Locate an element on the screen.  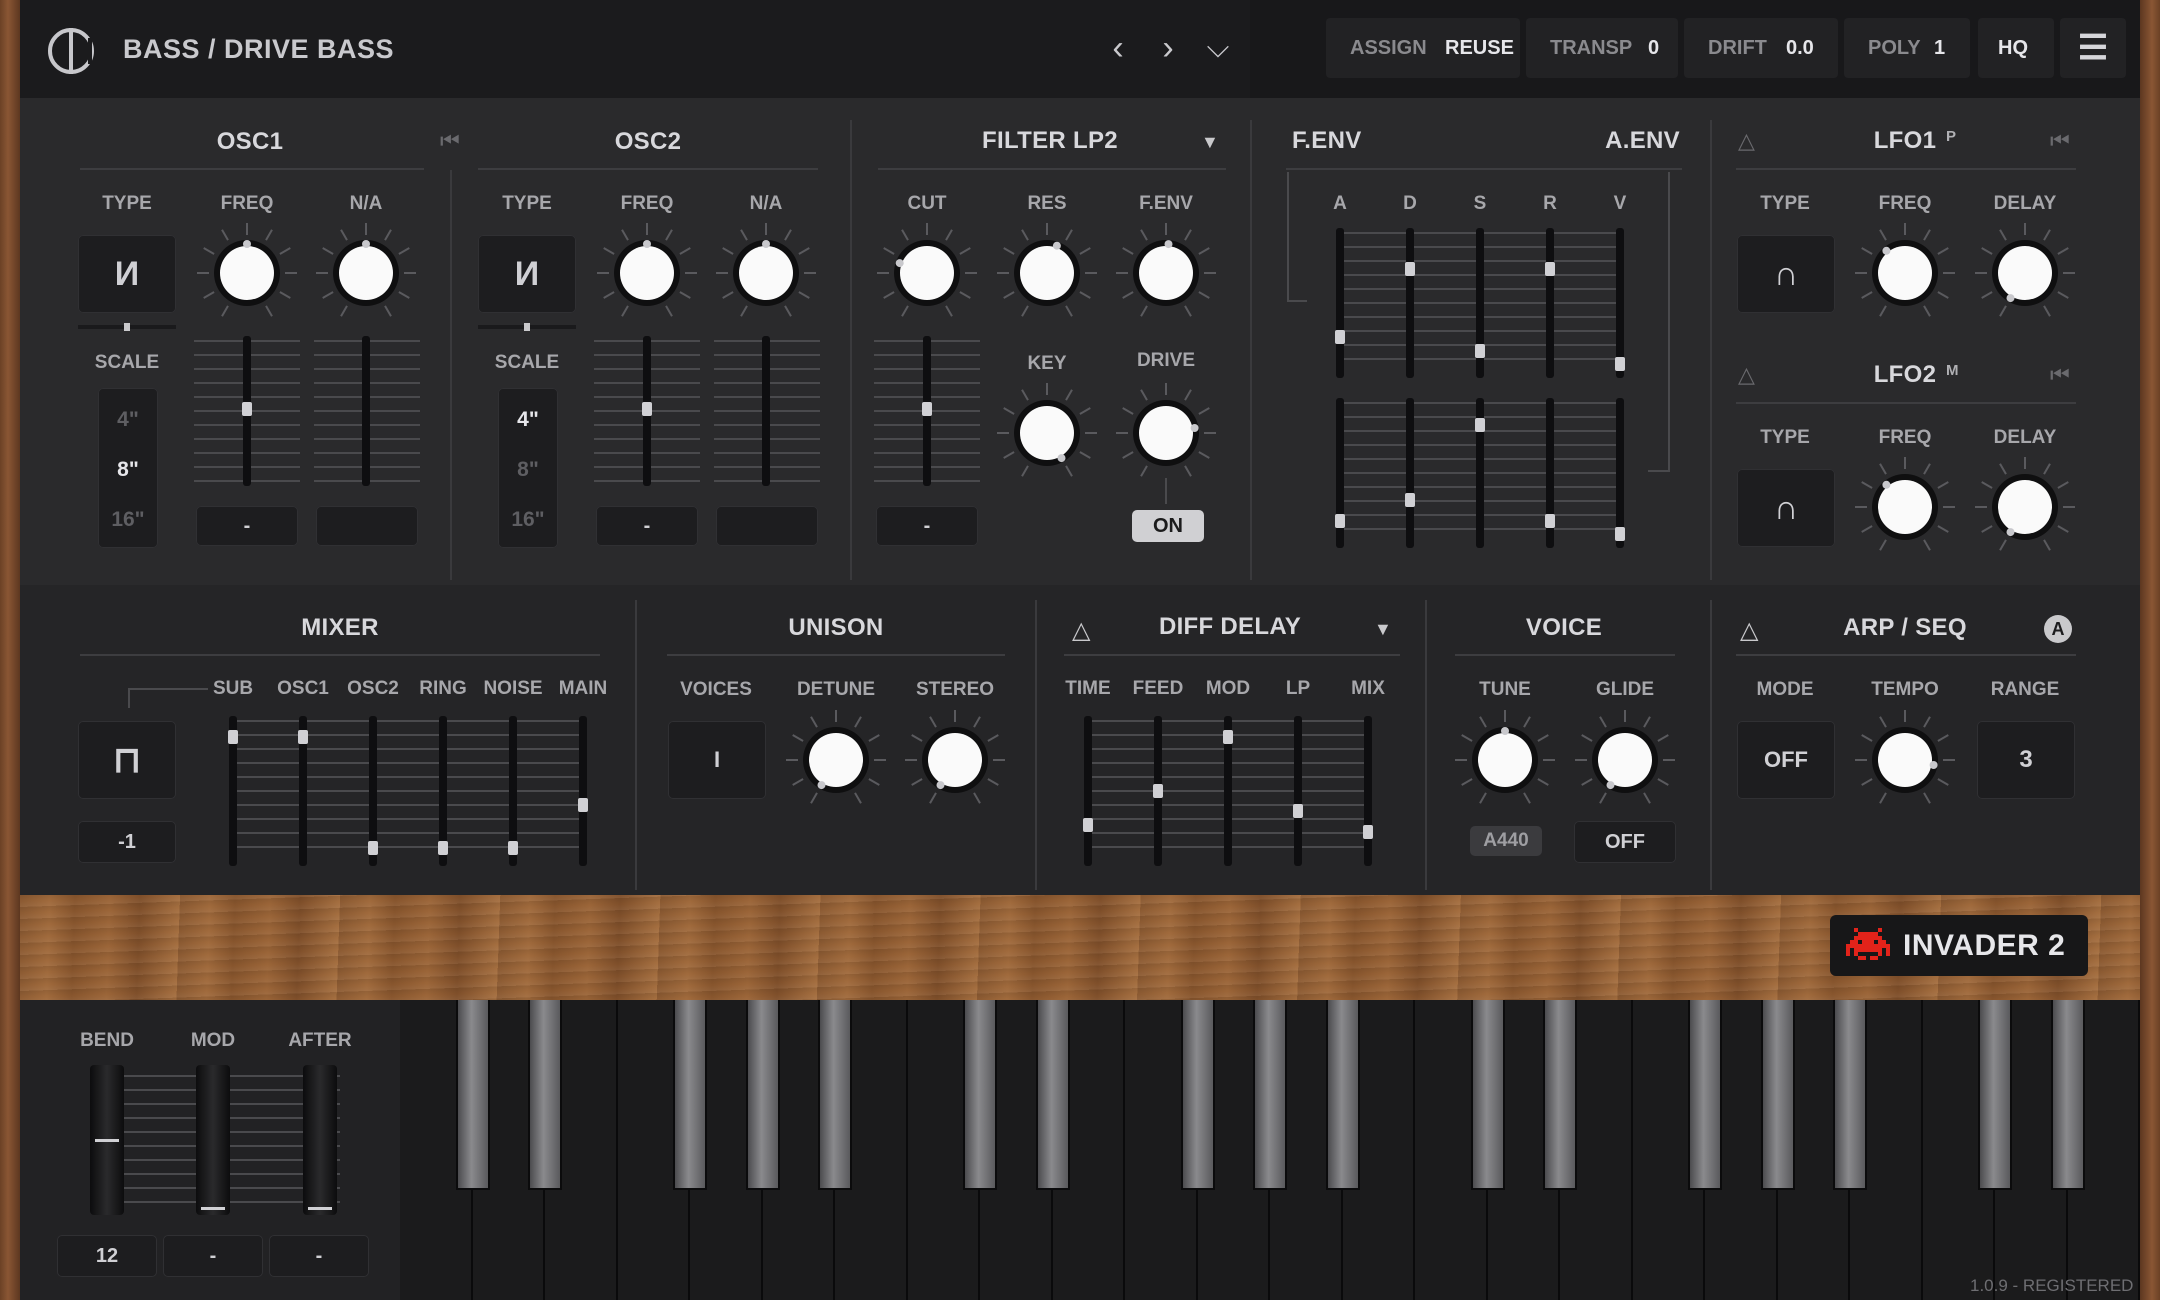
drift-control: DRIFT 0.0 is located at coordinates (1761, 48).